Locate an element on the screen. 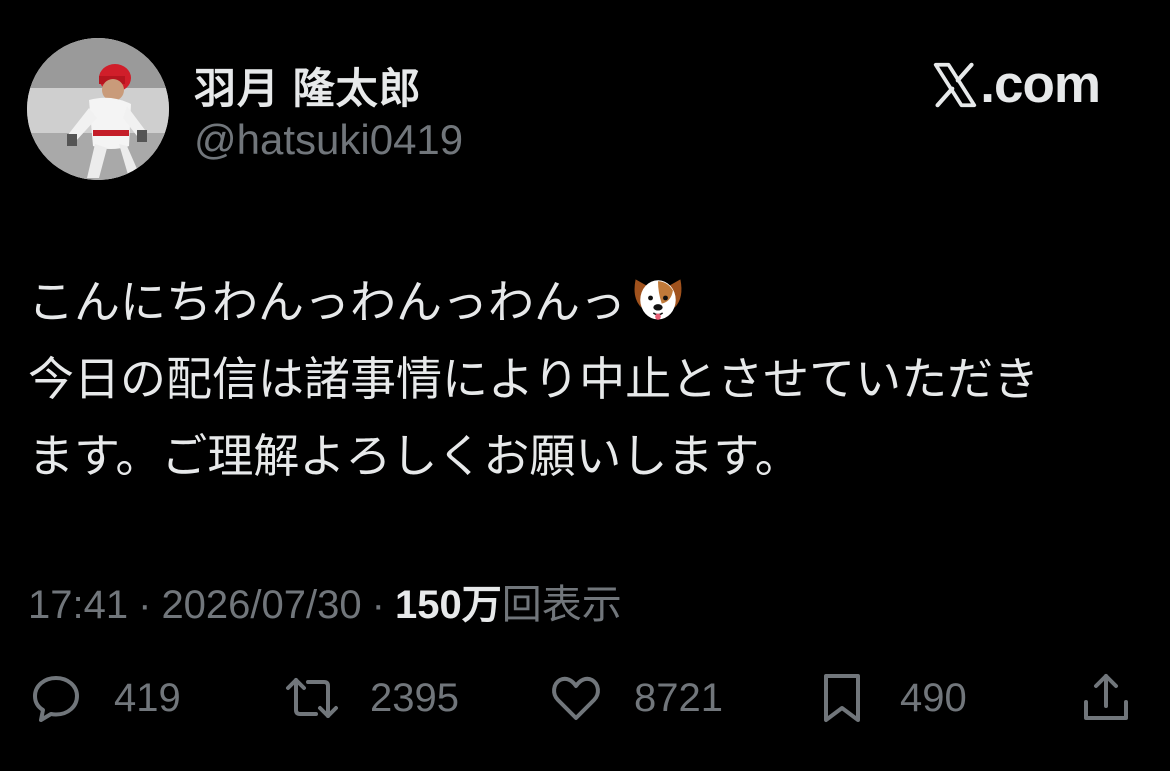  brand-logo: .com is located at coordinates (1016, 84).